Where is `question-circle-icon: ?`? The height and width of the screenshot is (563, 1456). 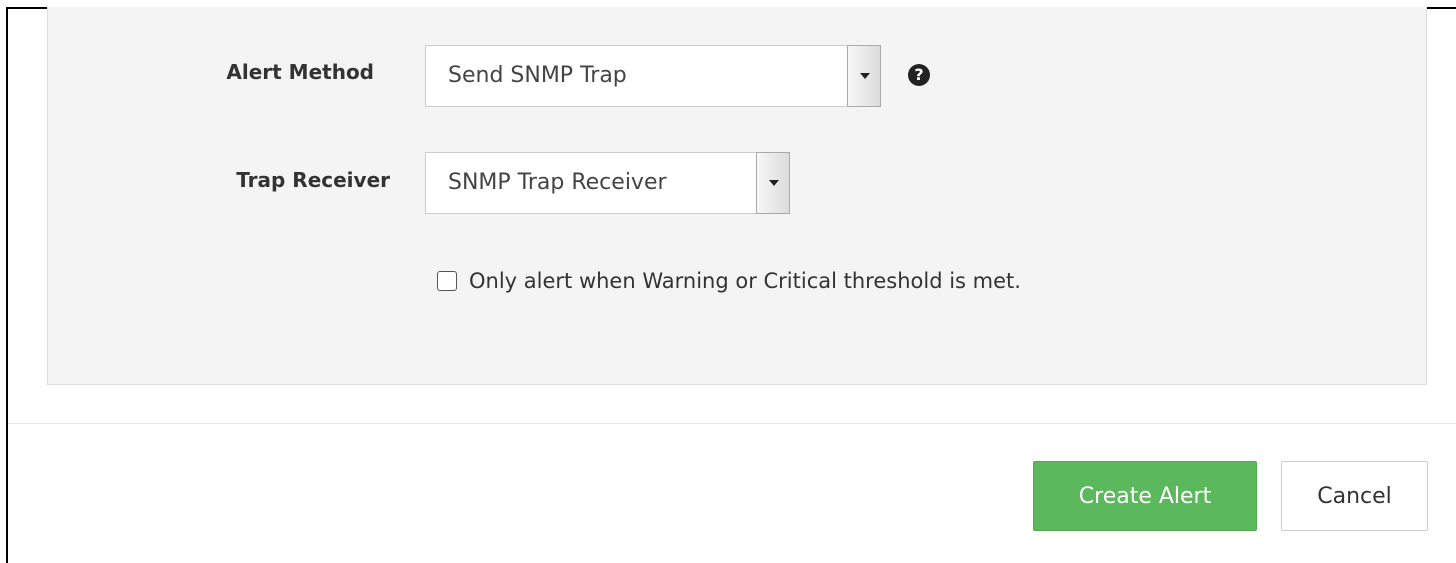
question-circle-icon: ? is located at coordinates (919, 75).